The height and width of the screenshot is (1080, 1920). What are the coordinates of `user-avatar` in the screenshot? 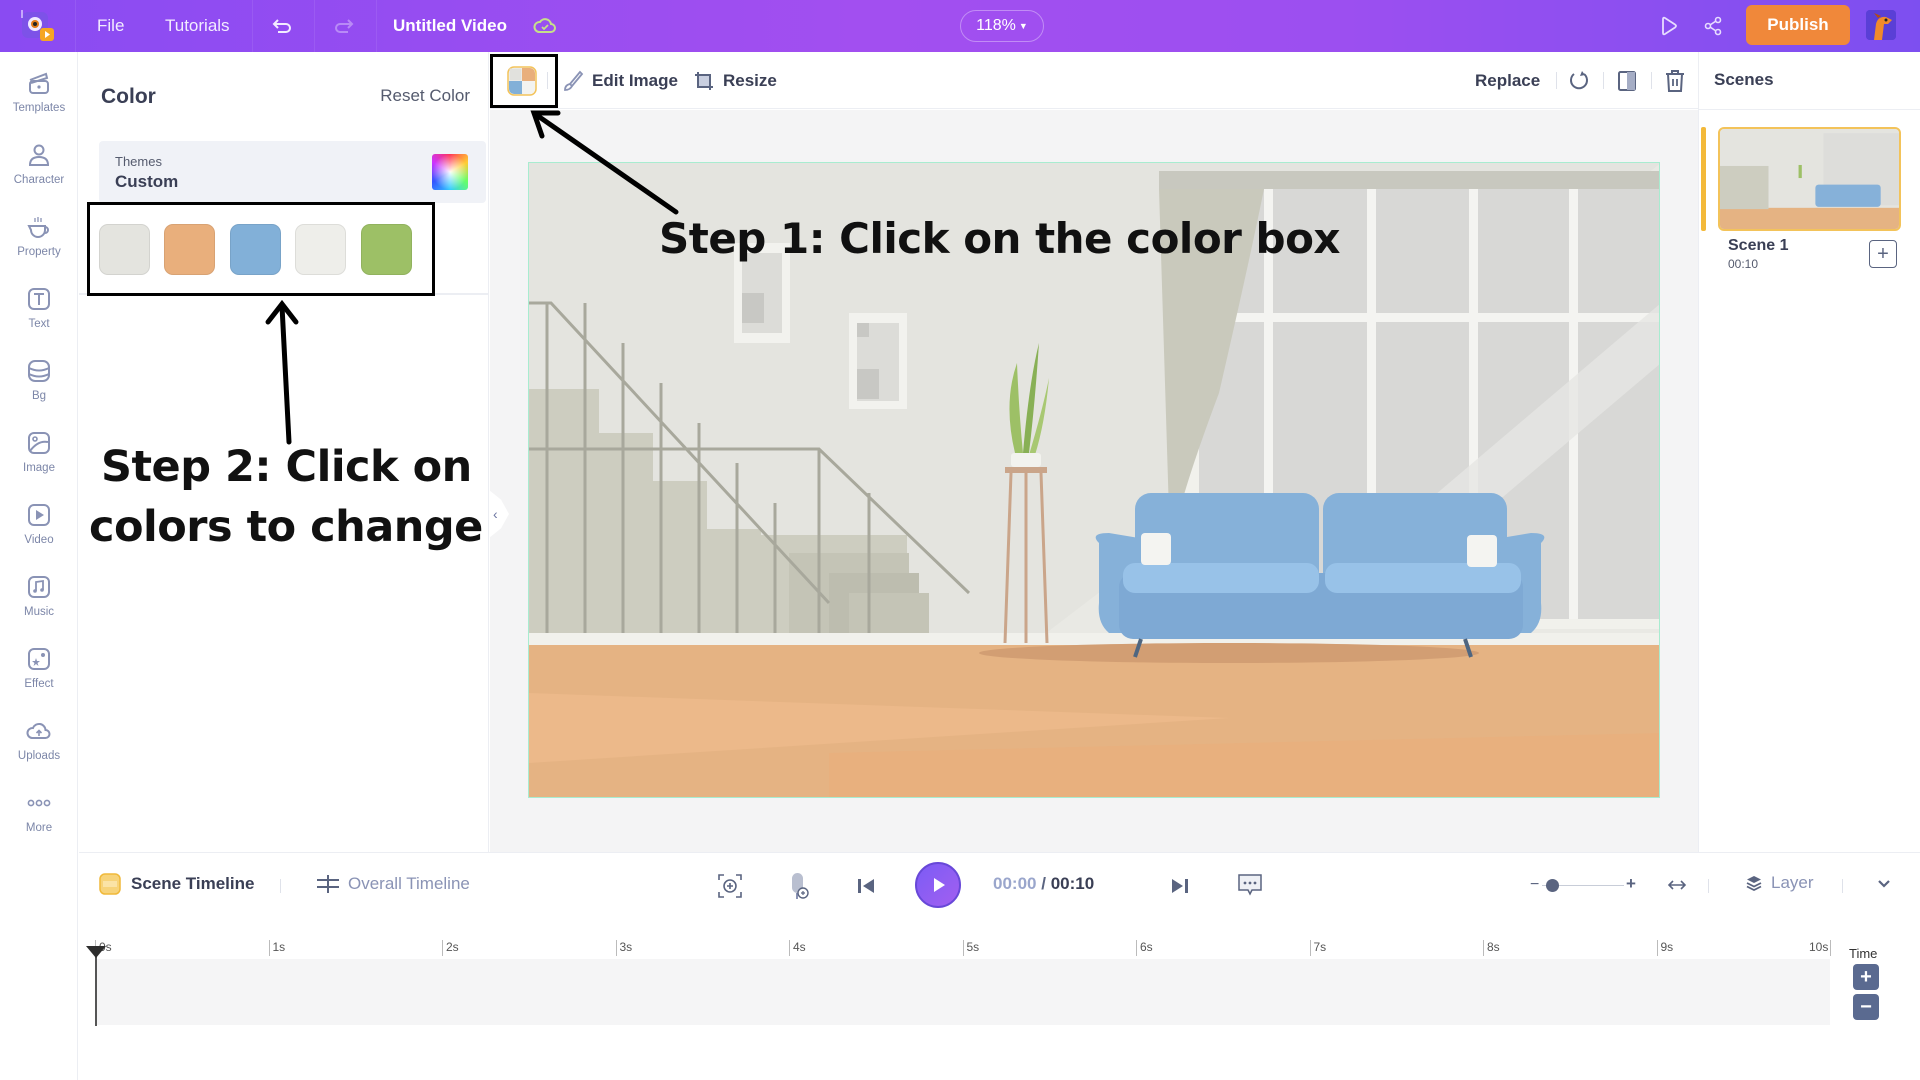 It's located at (1881, 25).